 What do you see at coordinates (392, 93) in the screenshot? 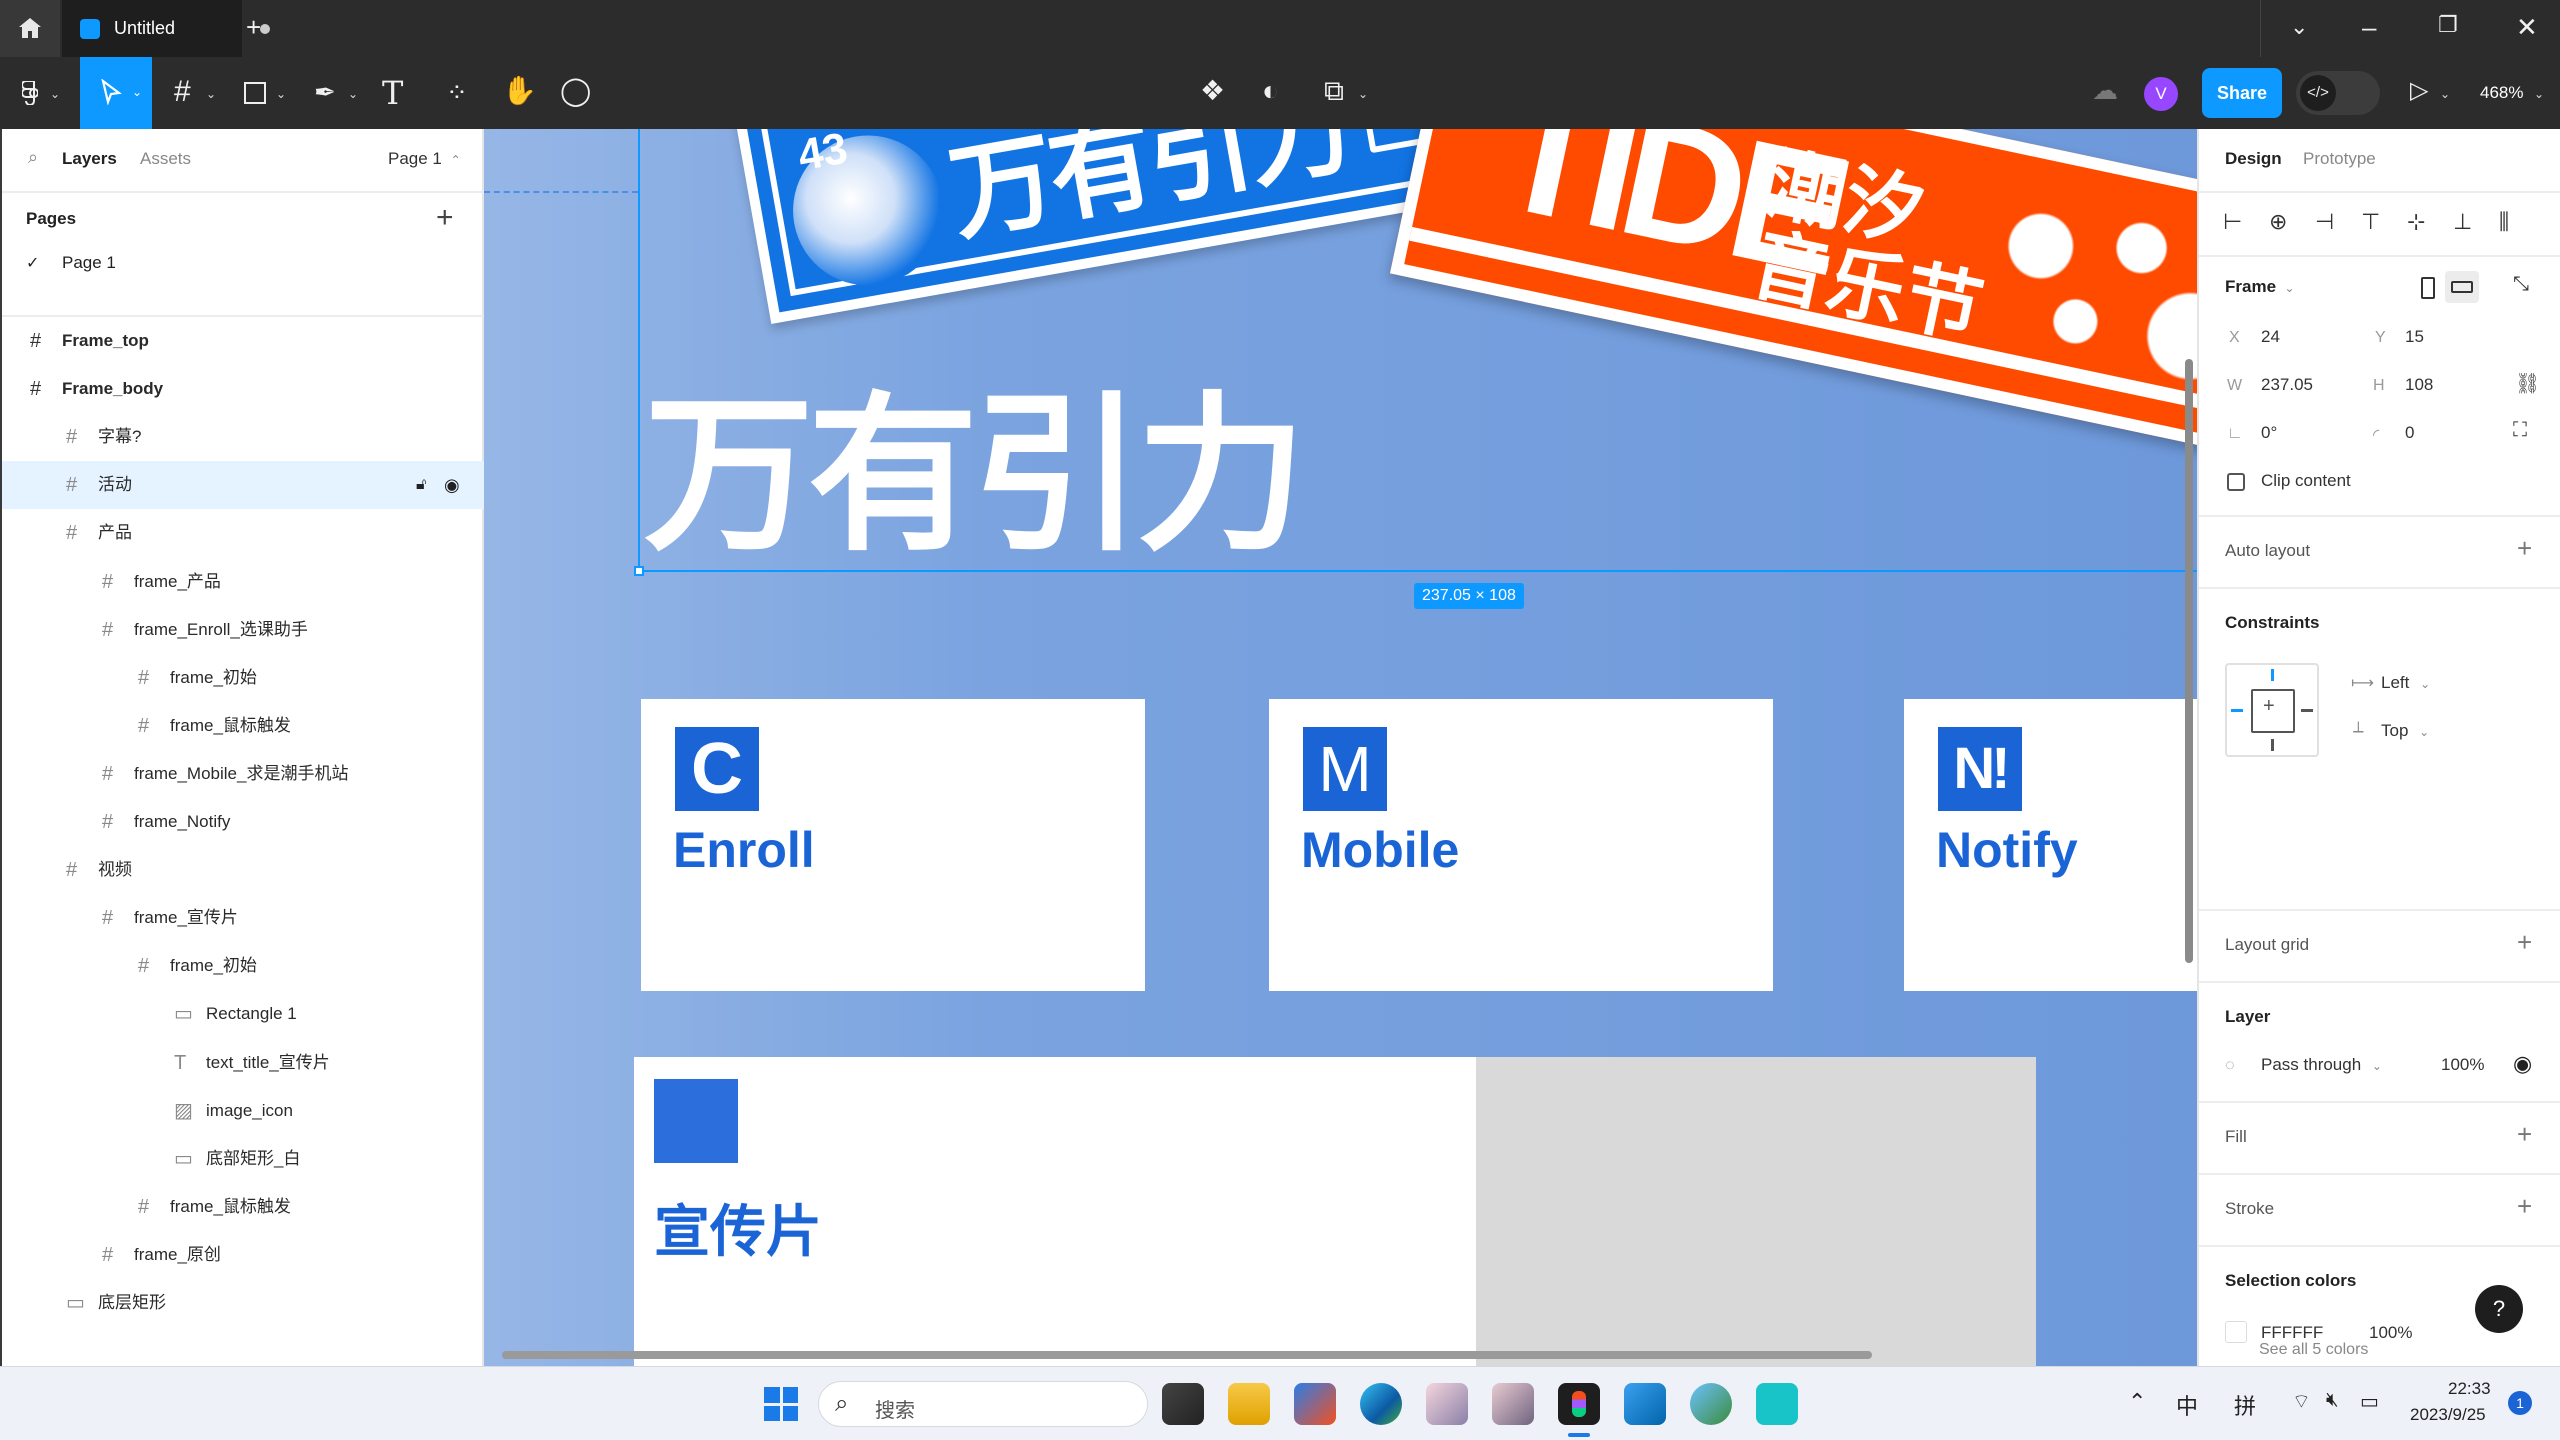
I see `text-tool-icon: T` at bounding box center [392, 93].